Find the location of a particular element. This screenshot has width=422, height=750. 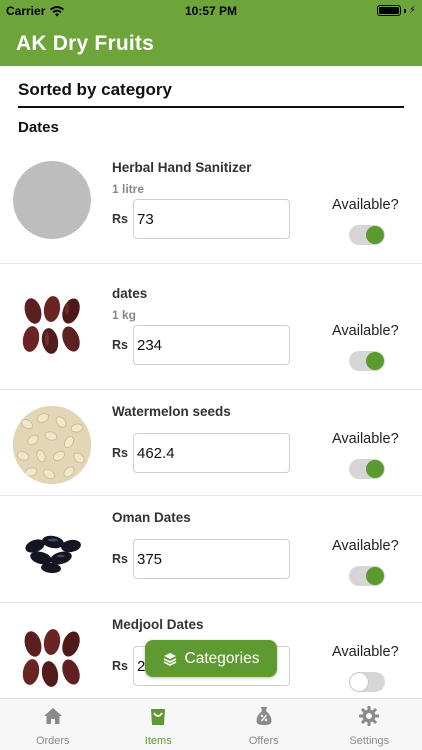

item-unit: 1 litre is located at coordinates (128, 189).